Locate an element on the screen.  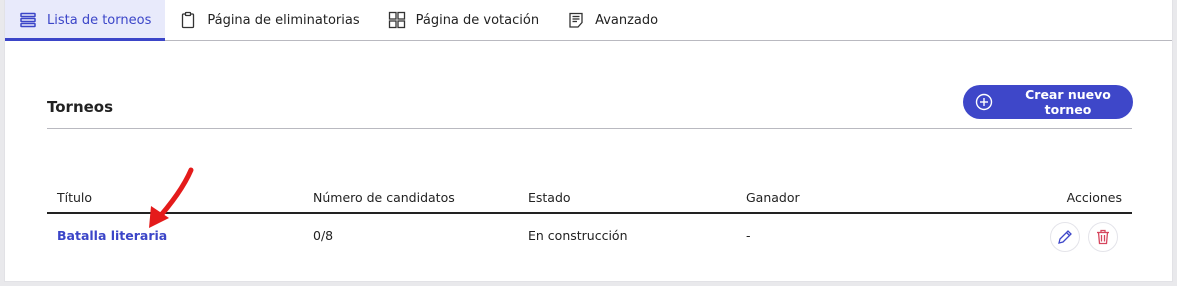
tab-pagina-de-votacion: Página de votación is located at coordinates (463, 20).